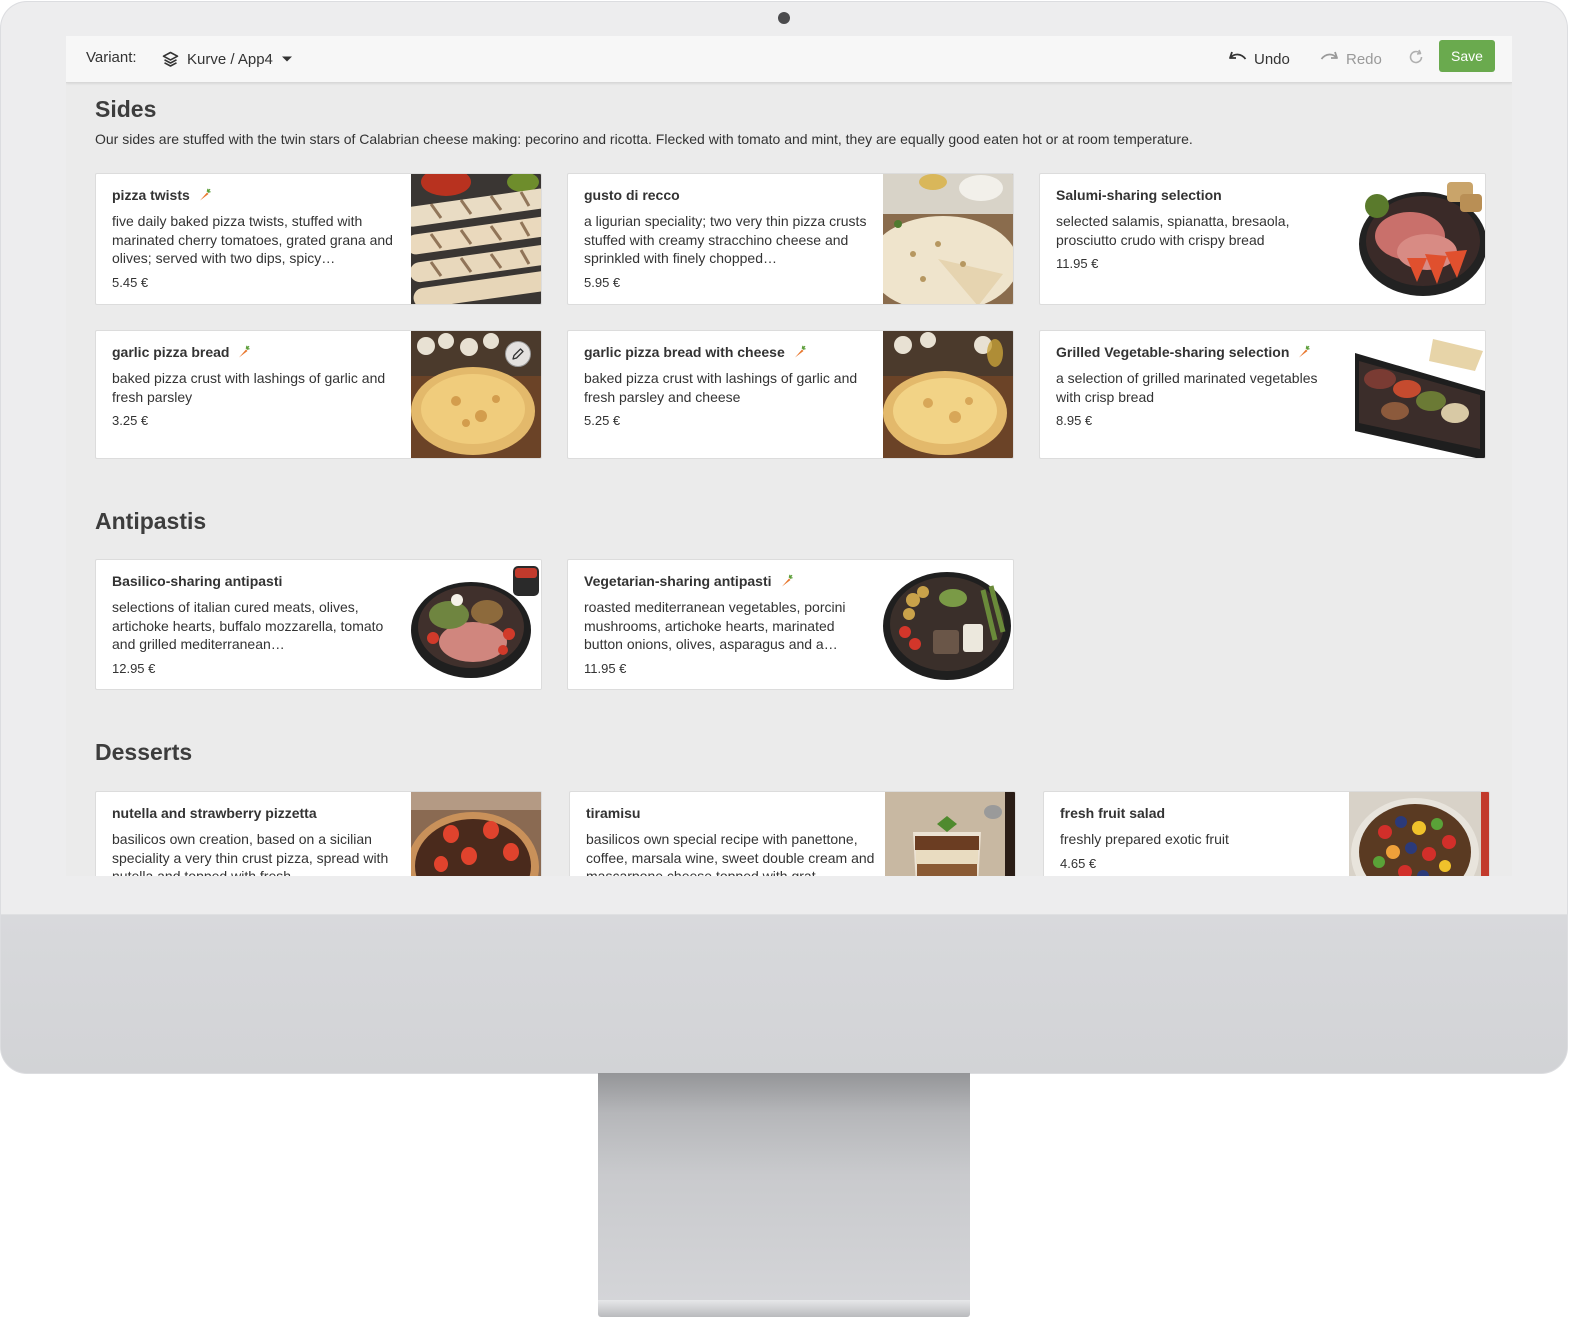 This screenshot has height=1321, width=1569. I want to click on garlic-bread-image, so click(476, 394).